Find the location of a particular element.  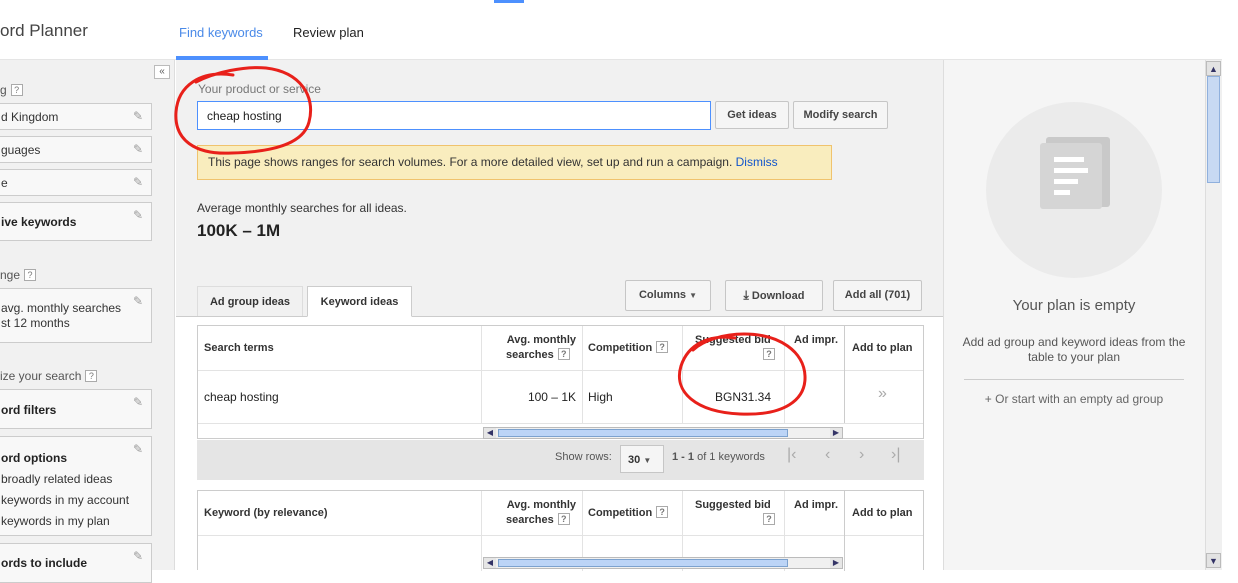

header-keyword-relevance: Keyword (by relevance) is located at coordinates (266, 513).